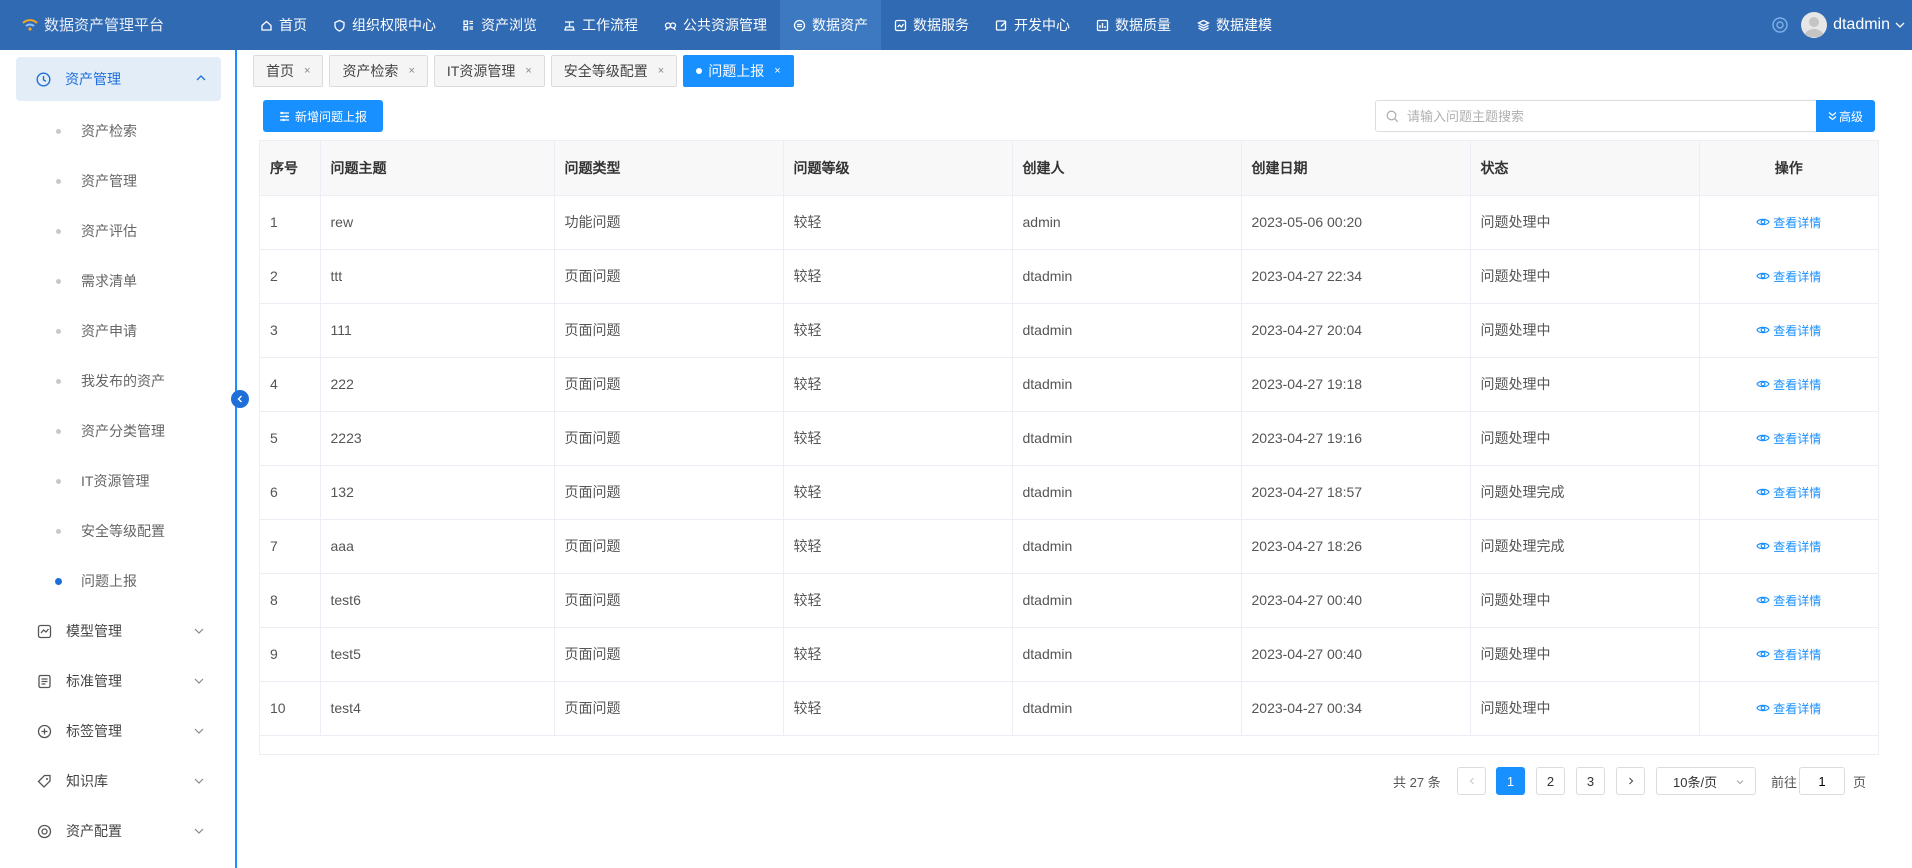 The height and width of the screenshot is (868, 1912). I want to click on add-issue-label: 新增问题上报, so click(330, 116).